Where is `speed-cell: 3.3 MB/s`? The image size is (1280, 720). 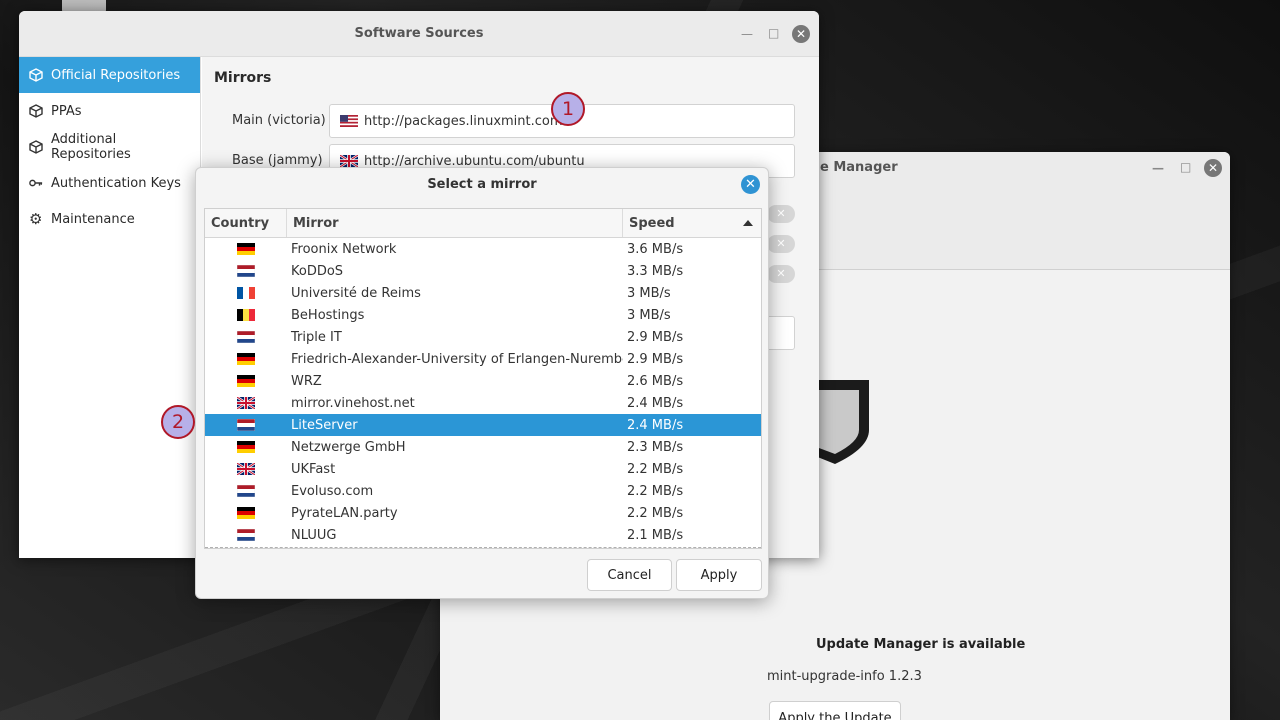
speed-cell: 3.3 MB/s is located at coordinates (655, 271).